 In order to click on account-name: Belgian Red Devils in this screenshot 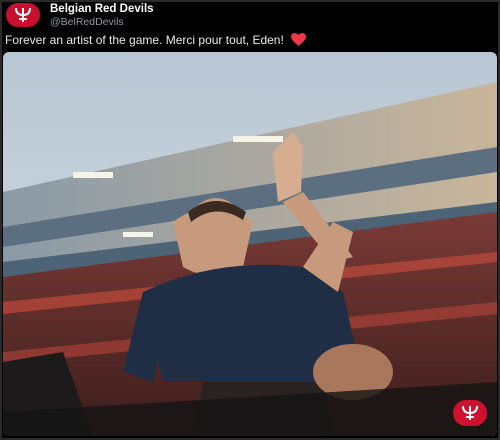, I will do `click(102, 9)`.